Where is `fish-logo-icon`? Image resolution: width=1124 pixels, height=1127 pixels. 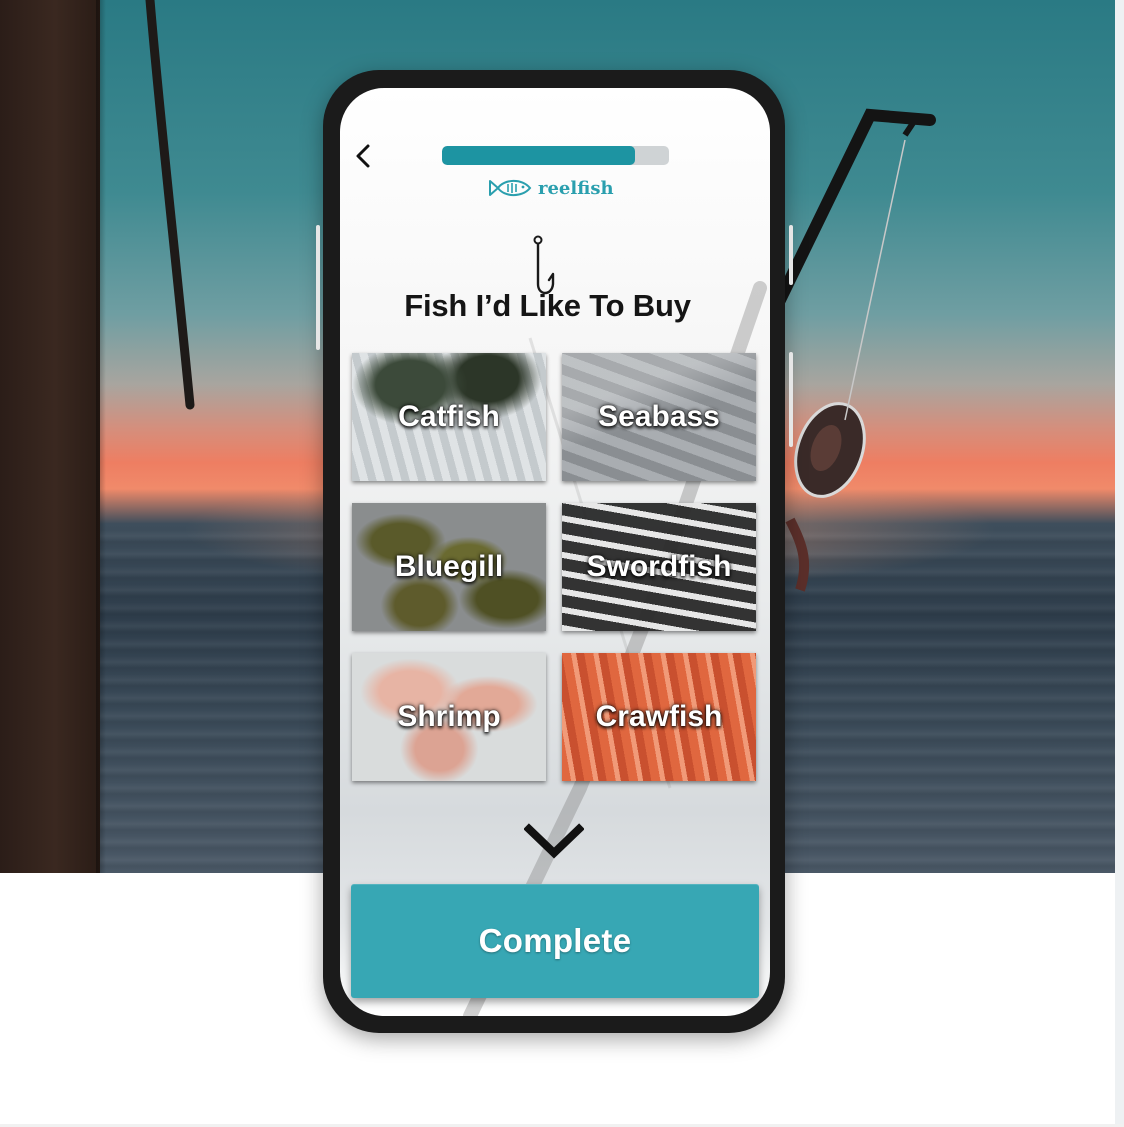
fish-logo-icon is located at coordinates (510, 188).